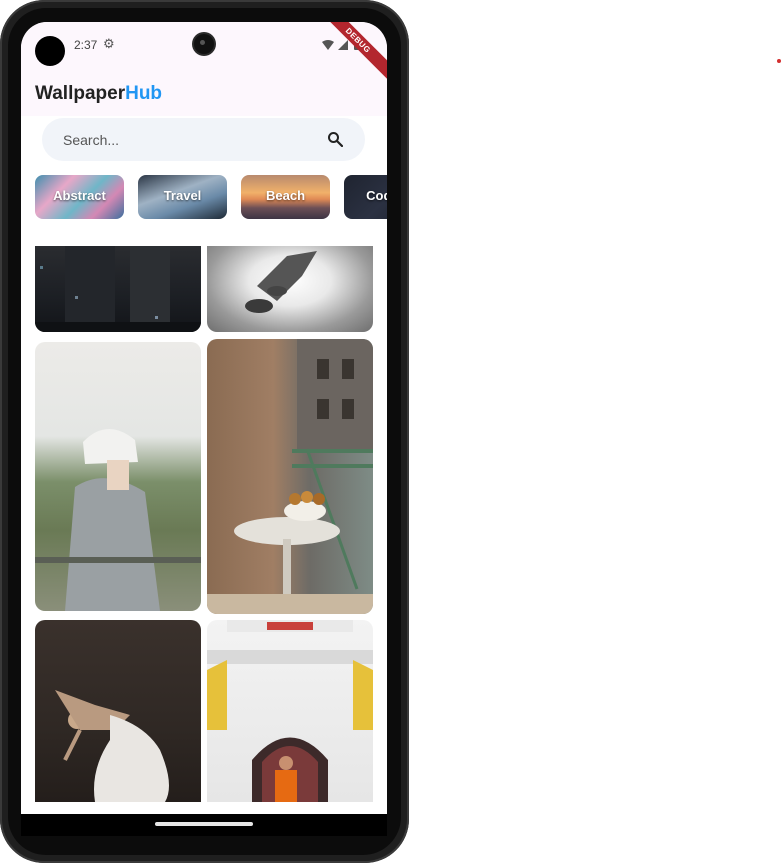 This screenshot has height=863, width=783. What do you see at coordinates (328, 45) in the screenshot?
I see `wifi-icon` at bounding box center [328, 45].